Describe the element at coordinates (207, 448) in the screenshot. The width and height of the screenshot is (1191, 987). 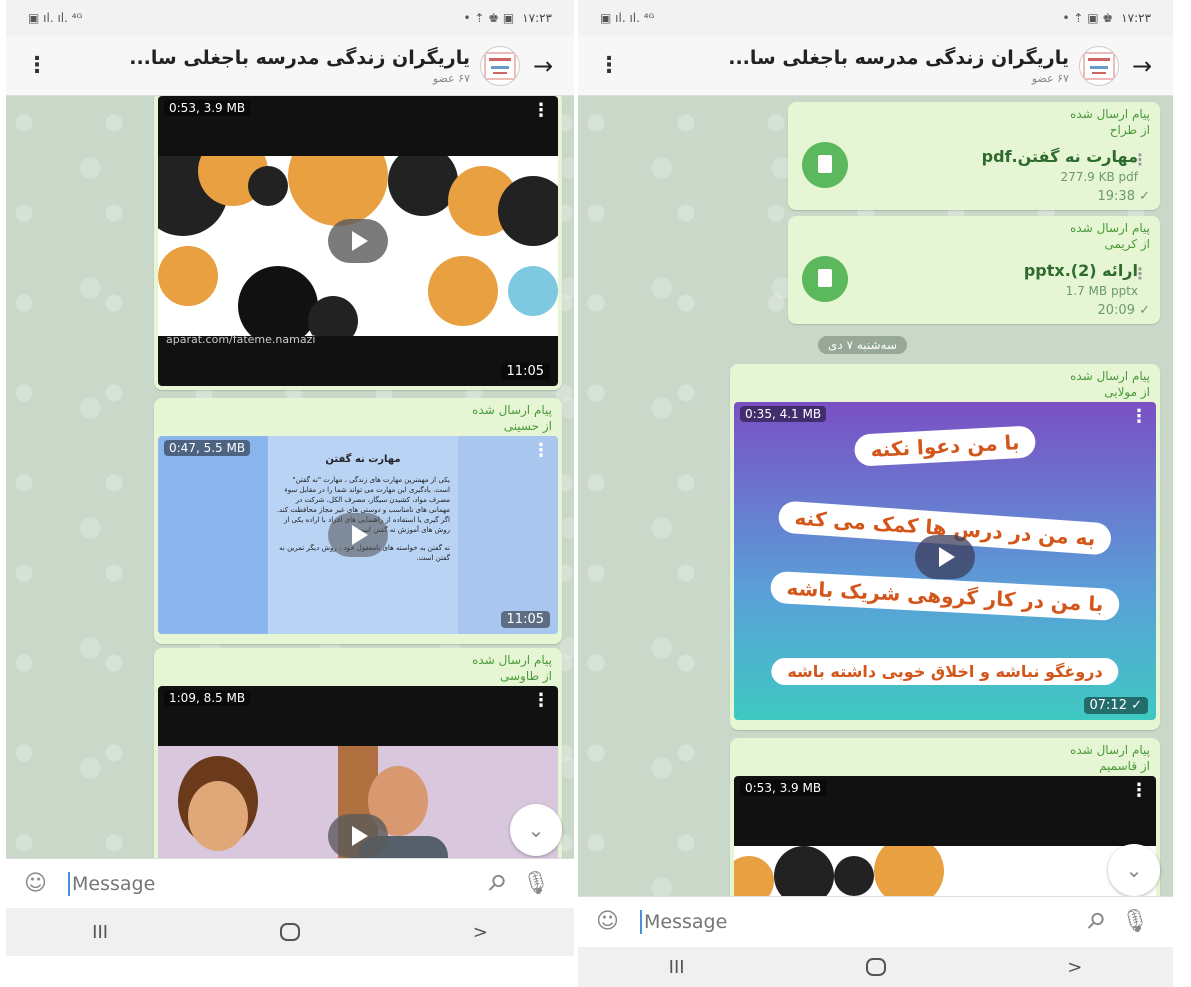
I see `video-duration-size: 0:47, 5.5 MB` at that location.